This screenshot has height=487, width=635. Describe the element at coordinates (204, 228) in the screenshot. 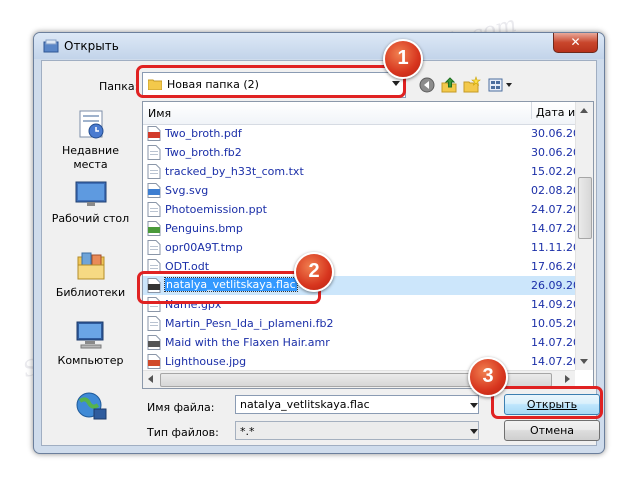

I see `file-name: Penguins.bmp` at that location.